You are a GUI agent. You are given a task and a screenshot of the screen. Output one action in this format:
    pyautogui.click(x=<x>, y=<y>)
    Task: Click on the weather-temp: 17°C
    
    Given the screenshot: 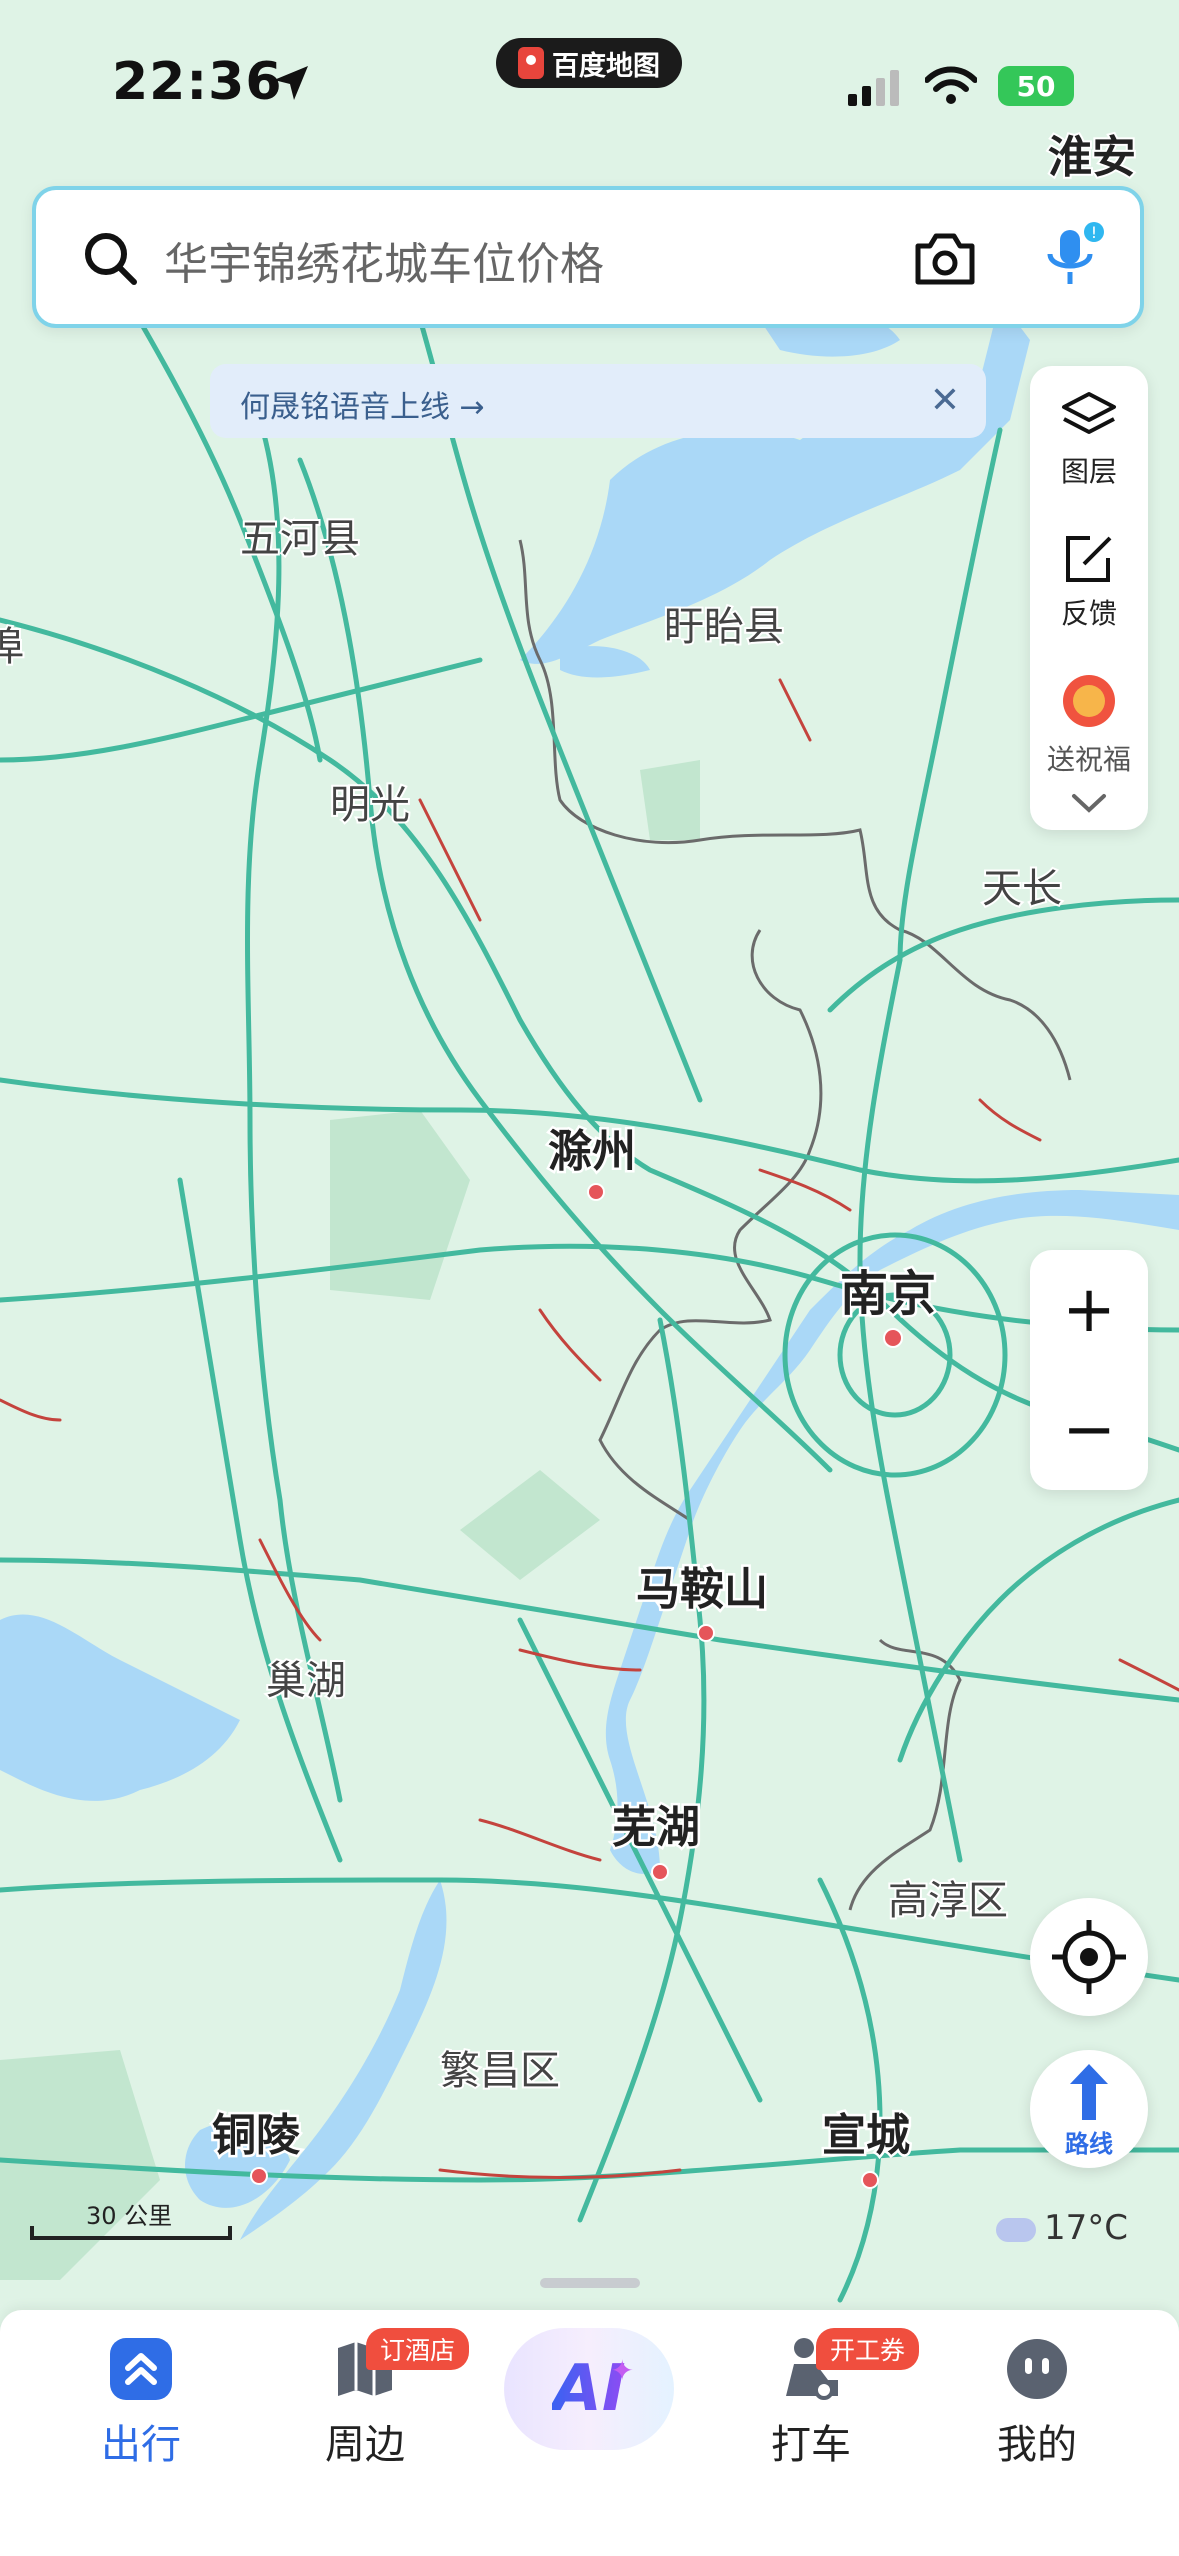 What is the action you would take?
    pyautogui.click(x=1086, y=2228)
    